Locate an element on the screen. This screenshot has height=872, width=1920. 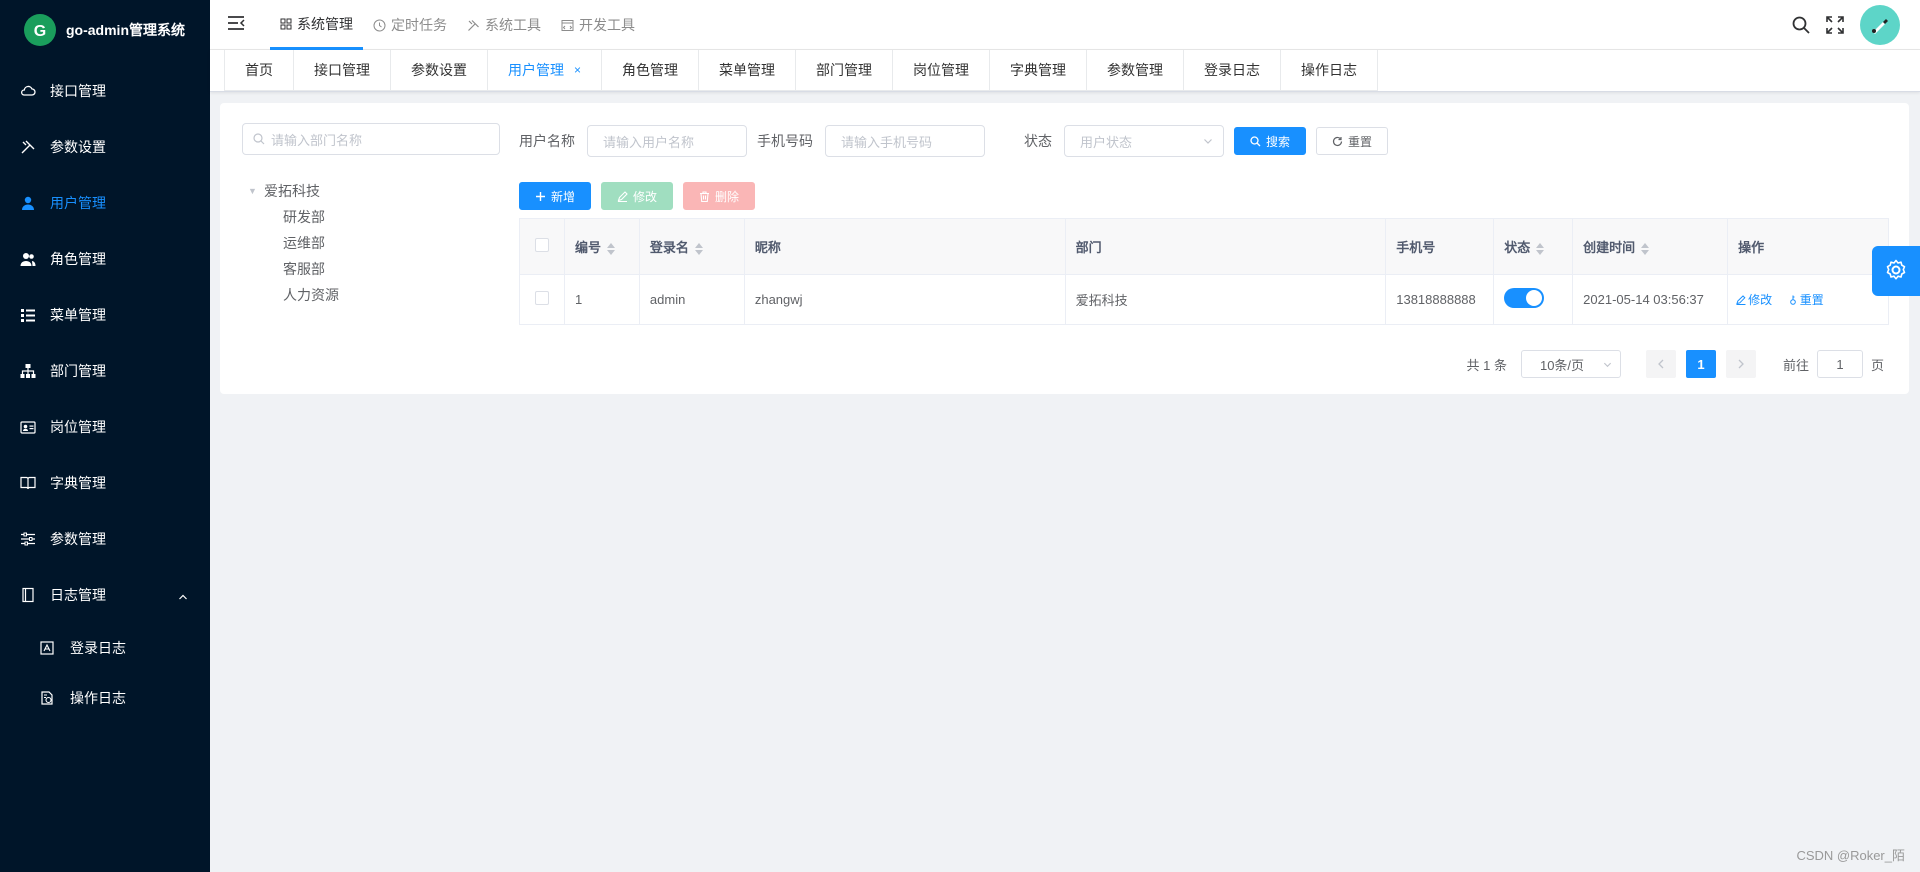
tag-users: 用户管理 × is located at coordinates (545, 70).